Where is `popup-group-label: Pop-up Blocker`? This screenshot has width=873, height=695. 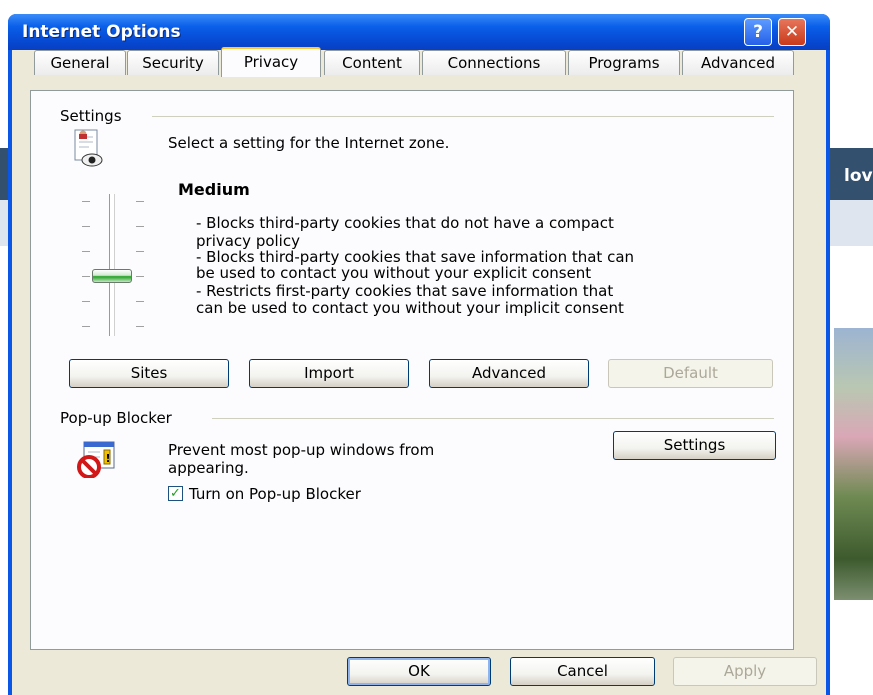 popup-group-label: Pop-up Blocker is located at coordinates (119, 418).